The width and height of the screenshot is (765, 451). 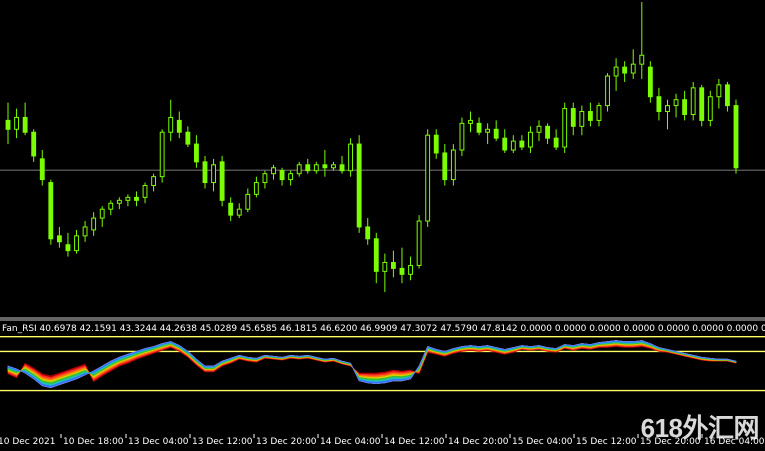 I want to click on time-tick-label: 14 Dec 04:00, so click(x=350, y=442).